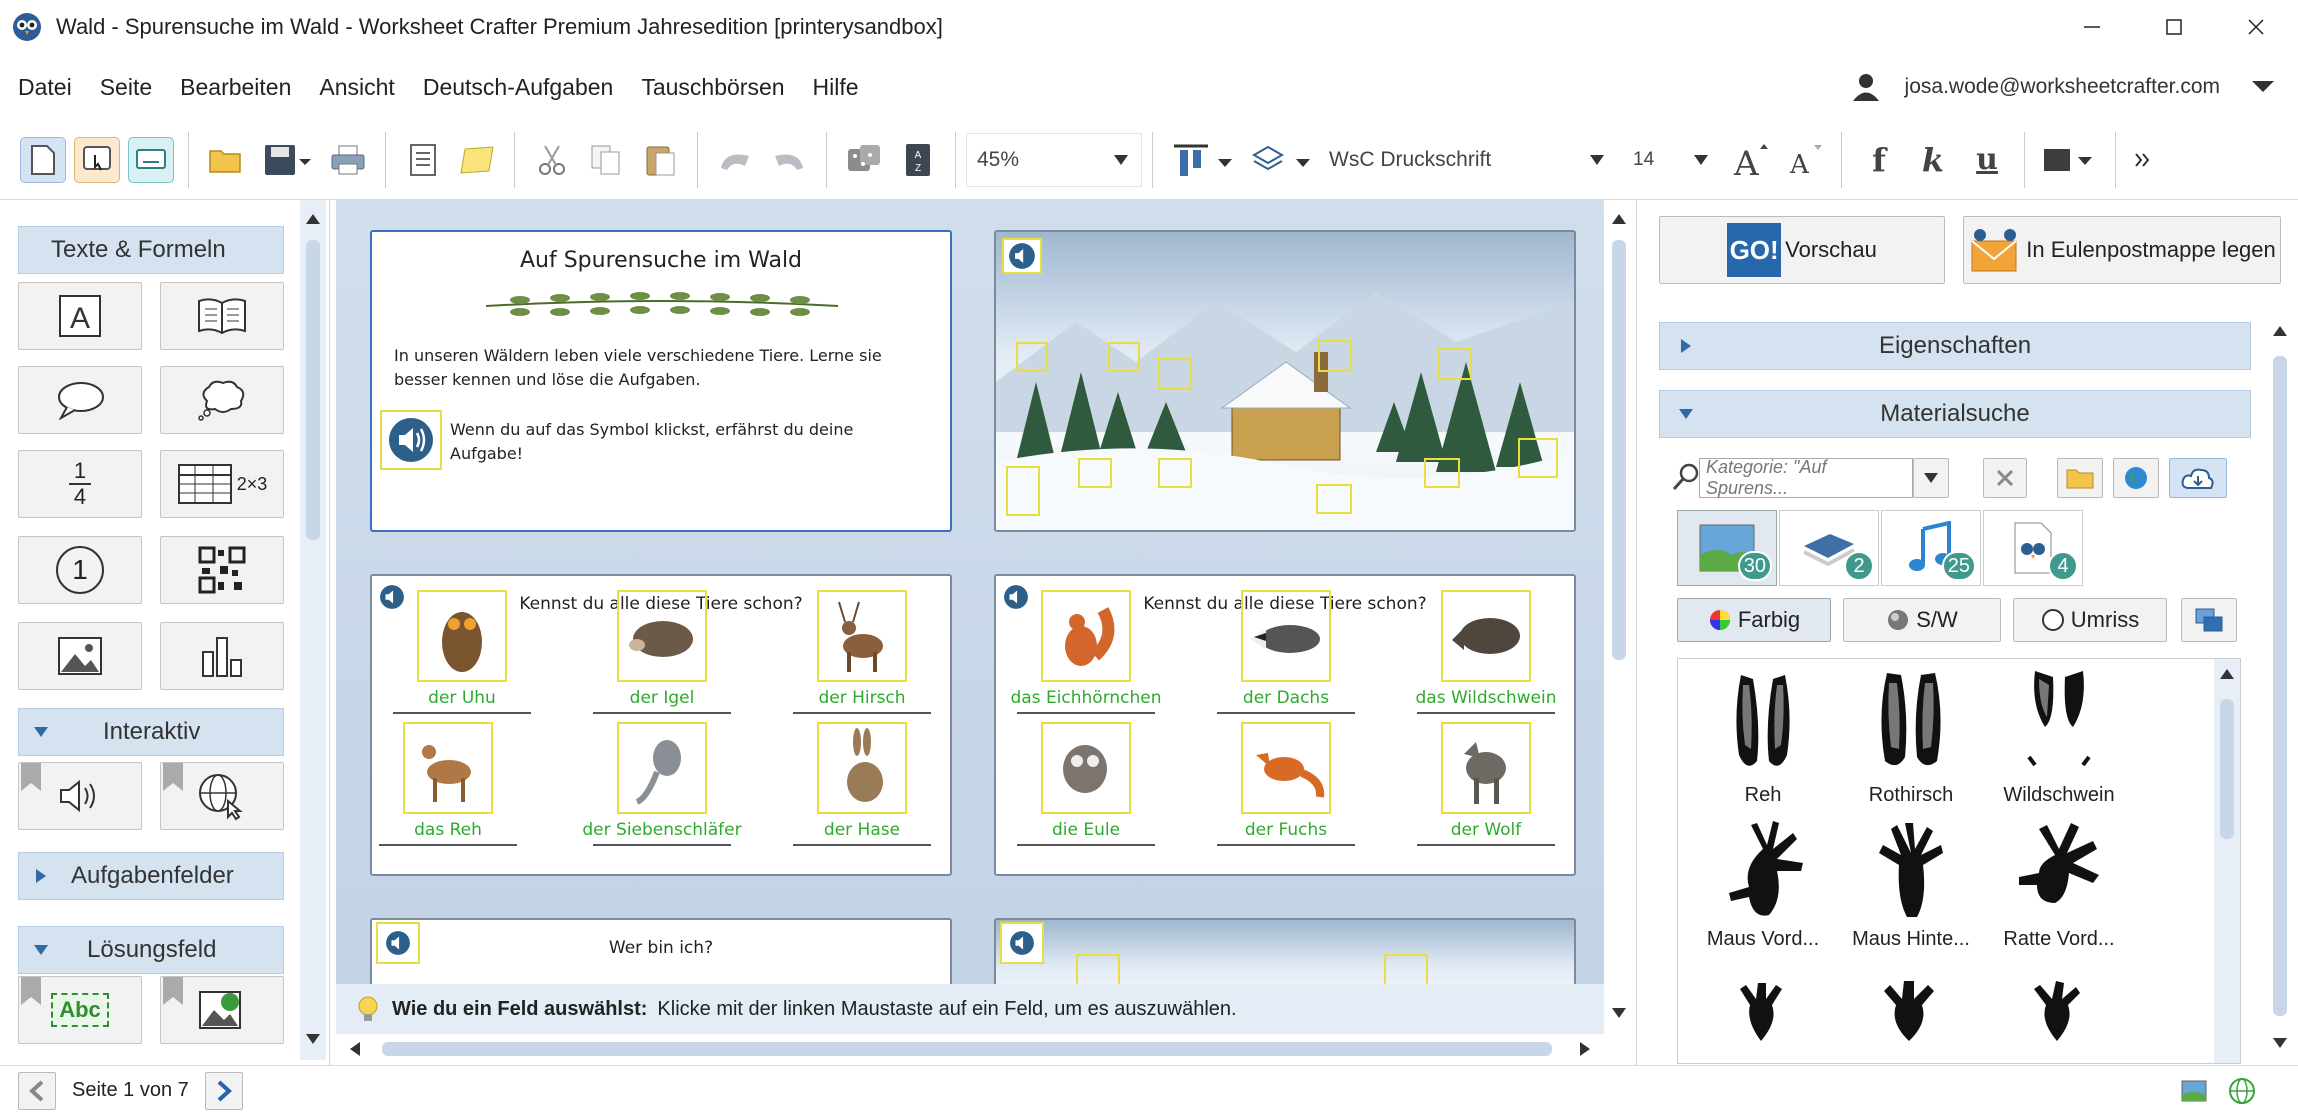 Image resolution: width=2298 pixels, height=1115 pixels. Describe the element at coordinates (712, 87) in the screenshot. I see `menu-tauschboersen: Tauschbörsen` at that location.